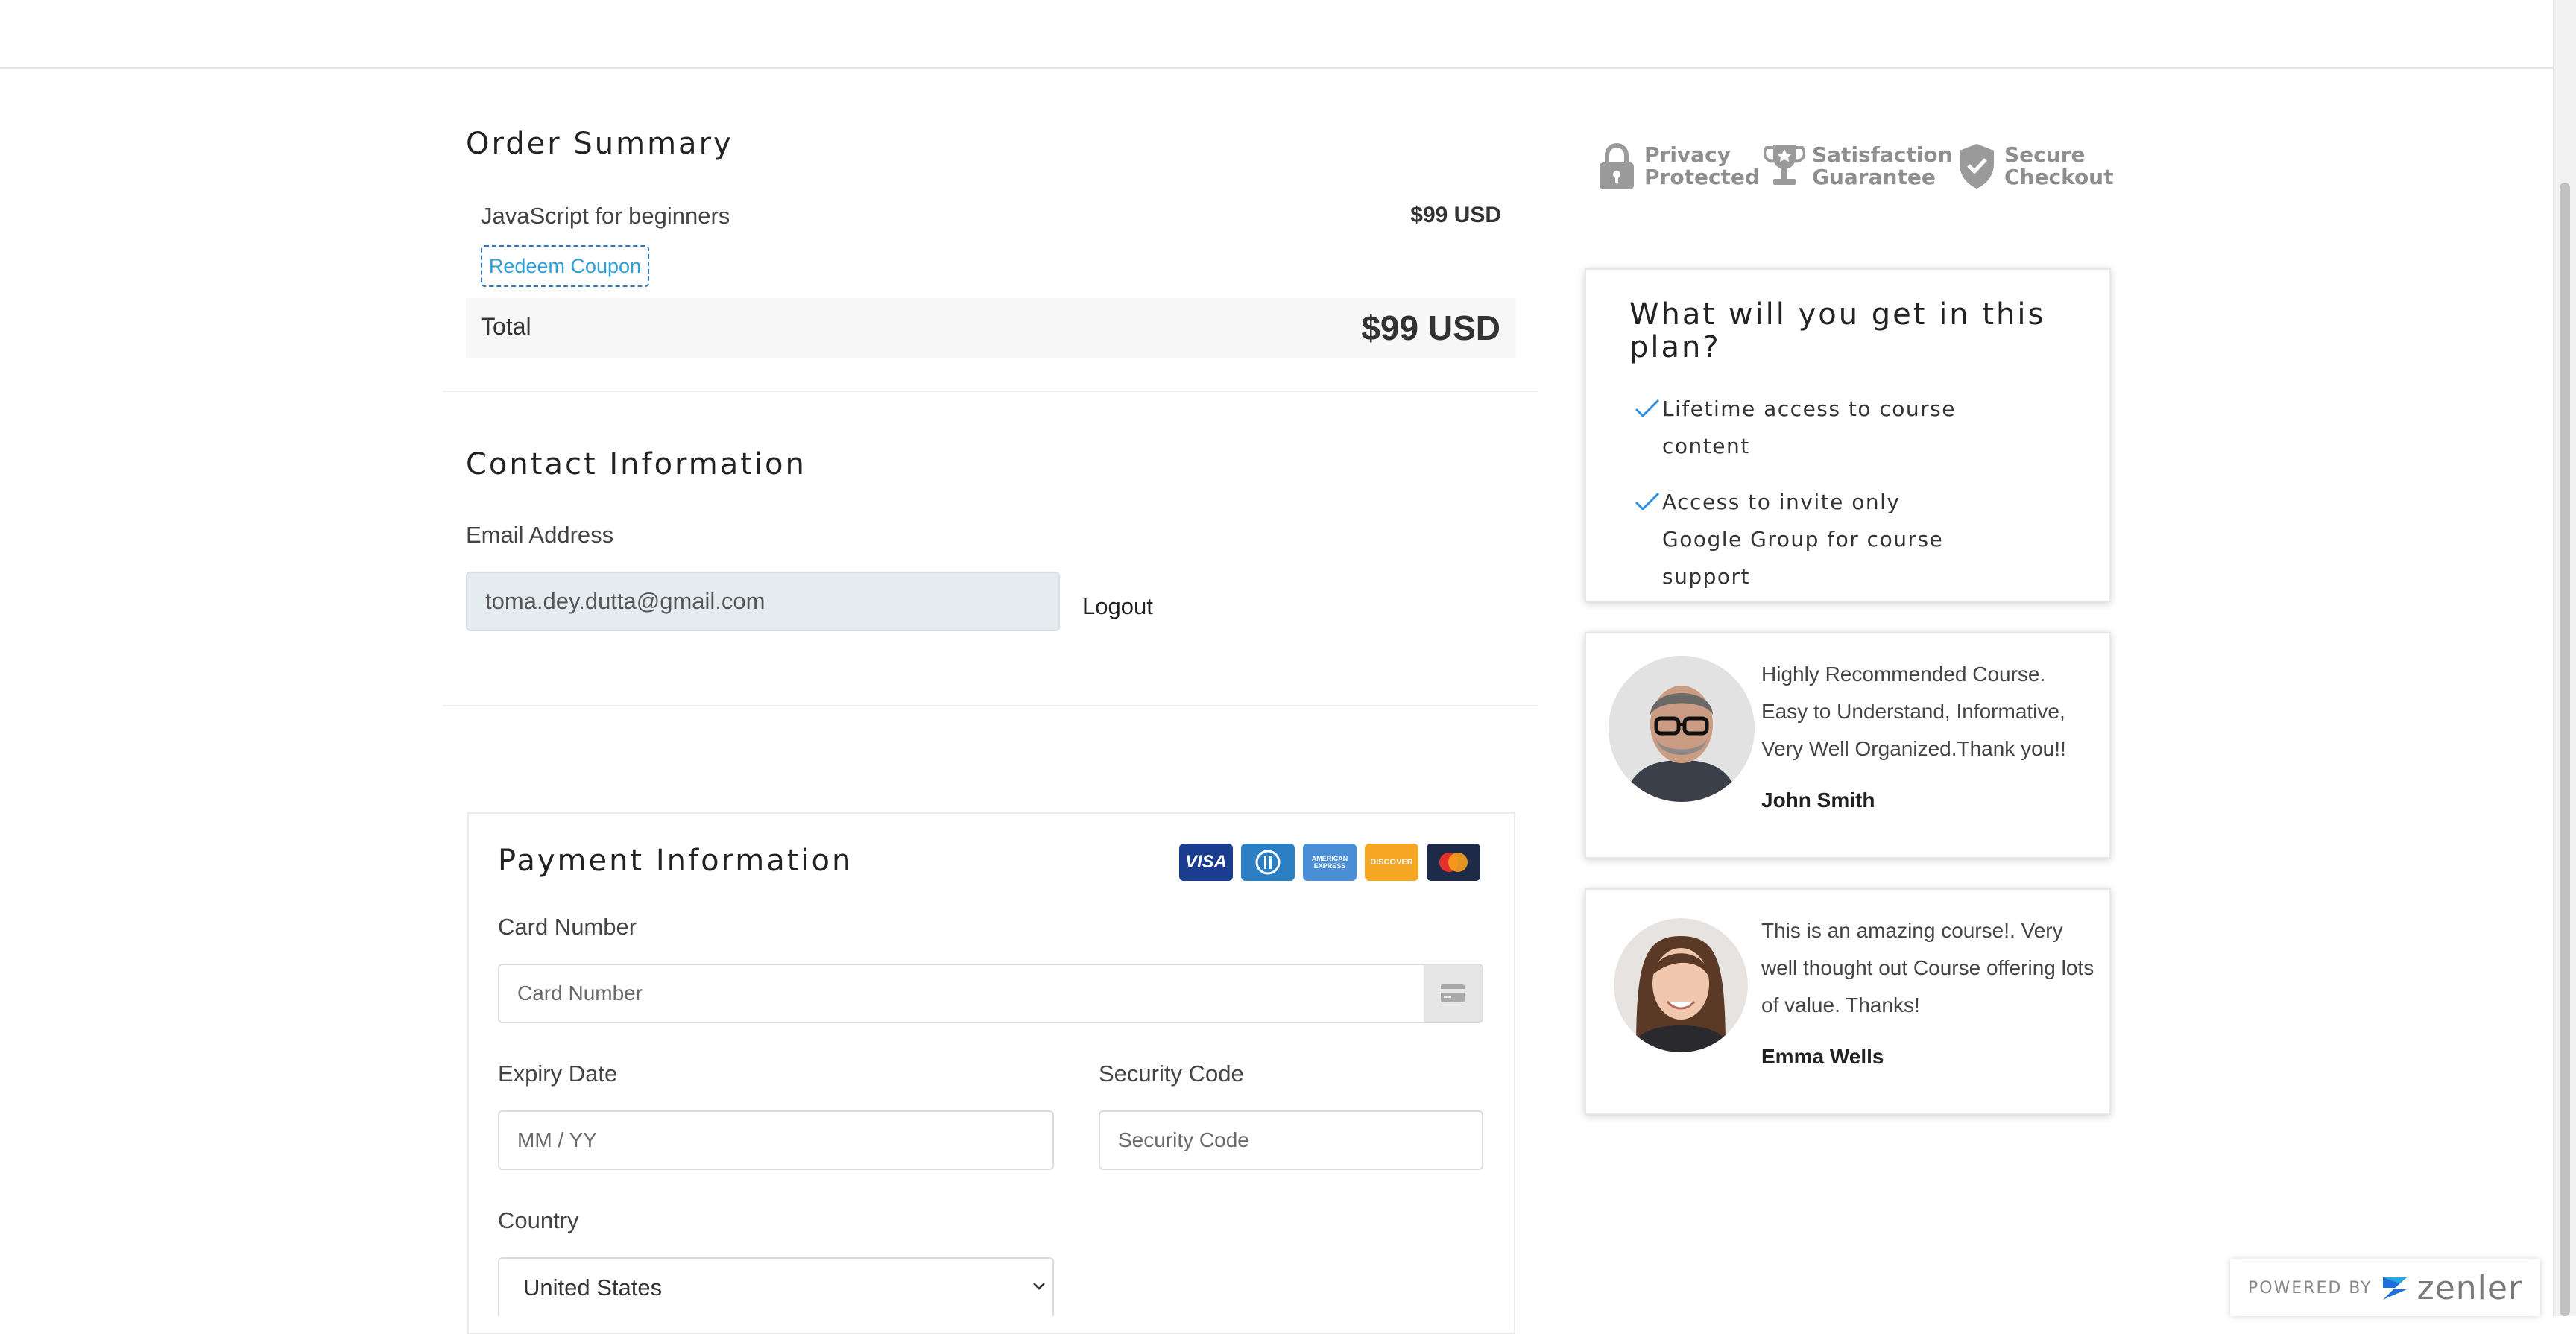  Describe the element at coordinates (1171, 1074) in the screenshot. I see `security-code-label: Security Code` at that location.